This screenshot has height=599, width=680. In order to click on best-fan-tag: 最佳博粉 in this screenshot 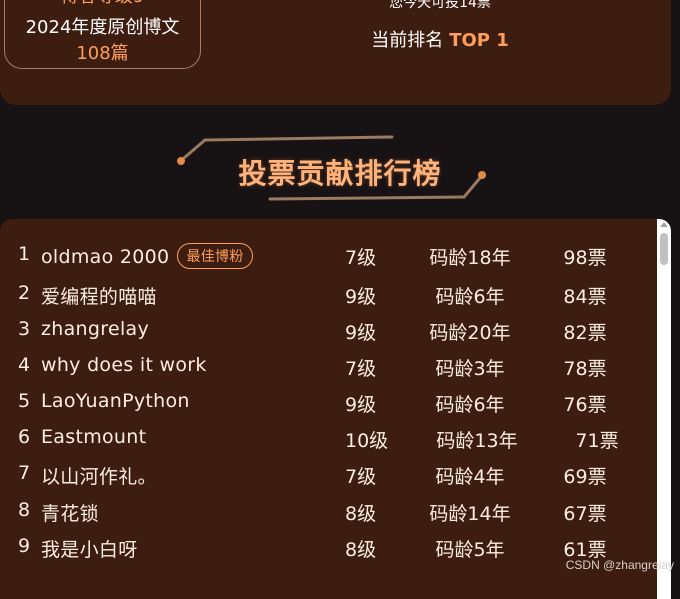, I will do `click(215, 256)`.